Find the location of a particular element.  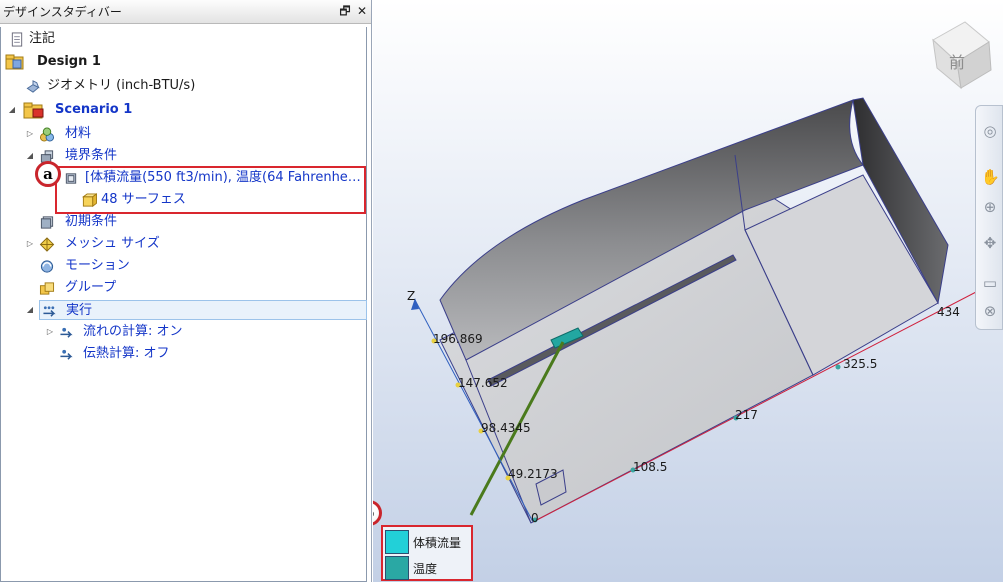

legend-label: 体積流量 is located at coordinates (437, 543).